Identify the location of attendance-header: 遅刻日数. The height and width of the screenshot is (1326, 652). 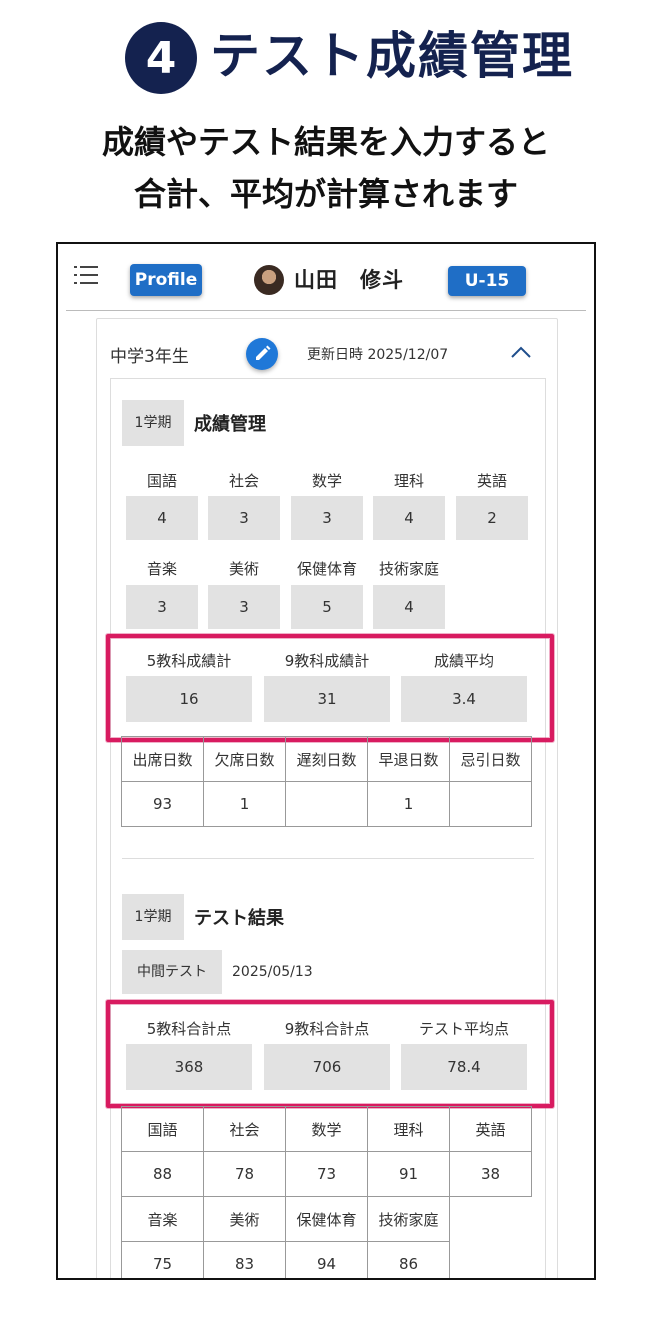
(326, 759).